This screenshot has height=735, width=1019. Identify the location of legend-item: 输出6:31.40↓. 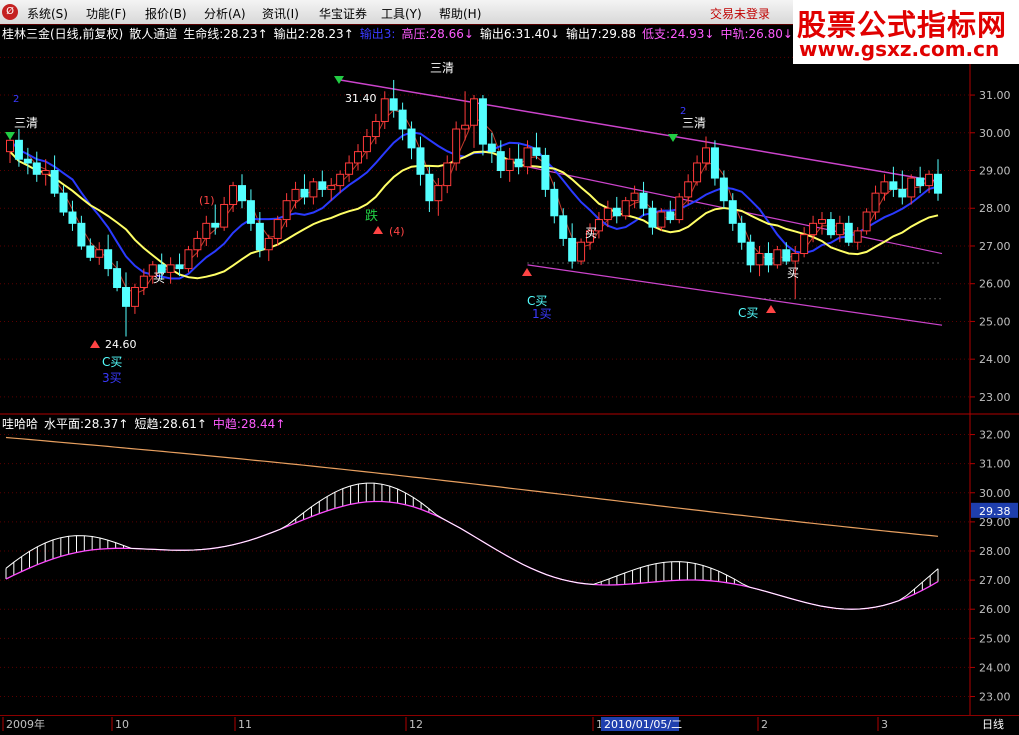
(520, 33).